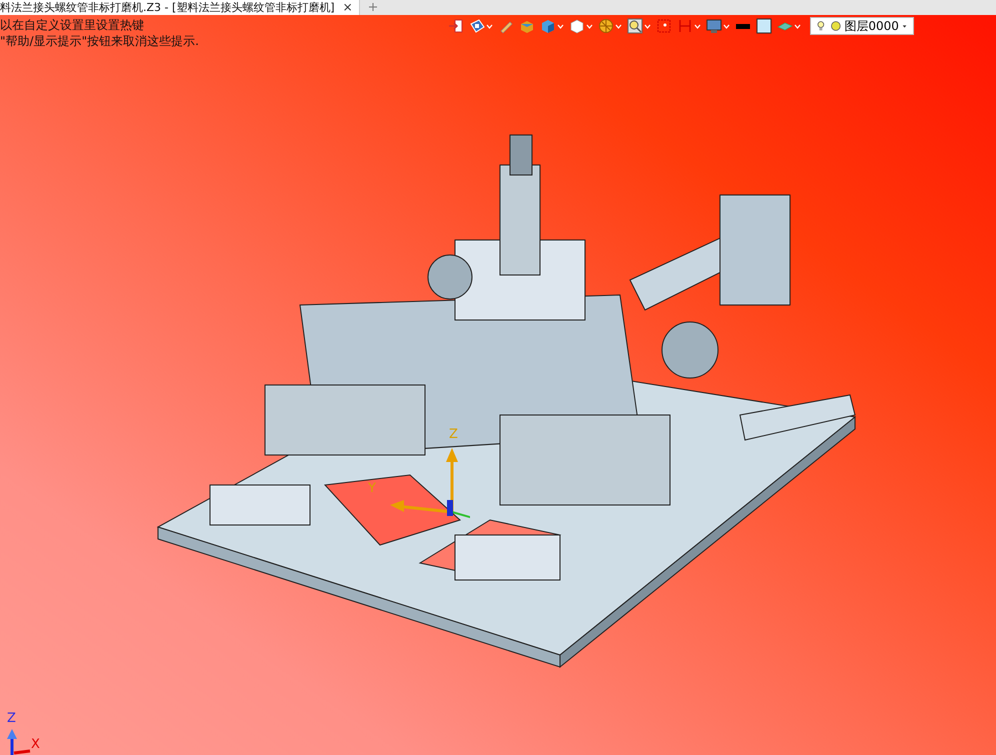 This screenshot has width=996, height=755. I want to click on hint-text: "帮助/显示提示"按钮来取消这些提示., so click(99, 41).